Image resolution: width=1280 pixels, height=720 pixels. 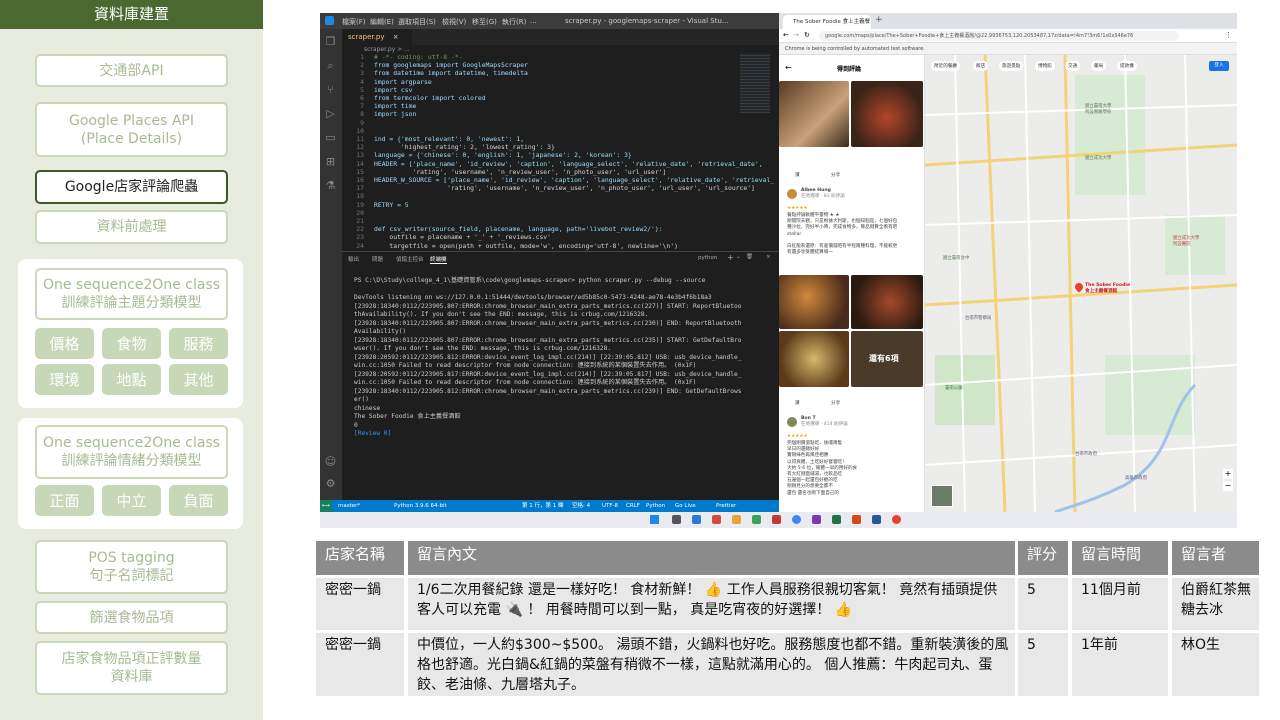 What do you see at coordinates (417, 22) in the screenshot?
I see `menu-item: 選取項目(S)` at bounding box center [417, 22].